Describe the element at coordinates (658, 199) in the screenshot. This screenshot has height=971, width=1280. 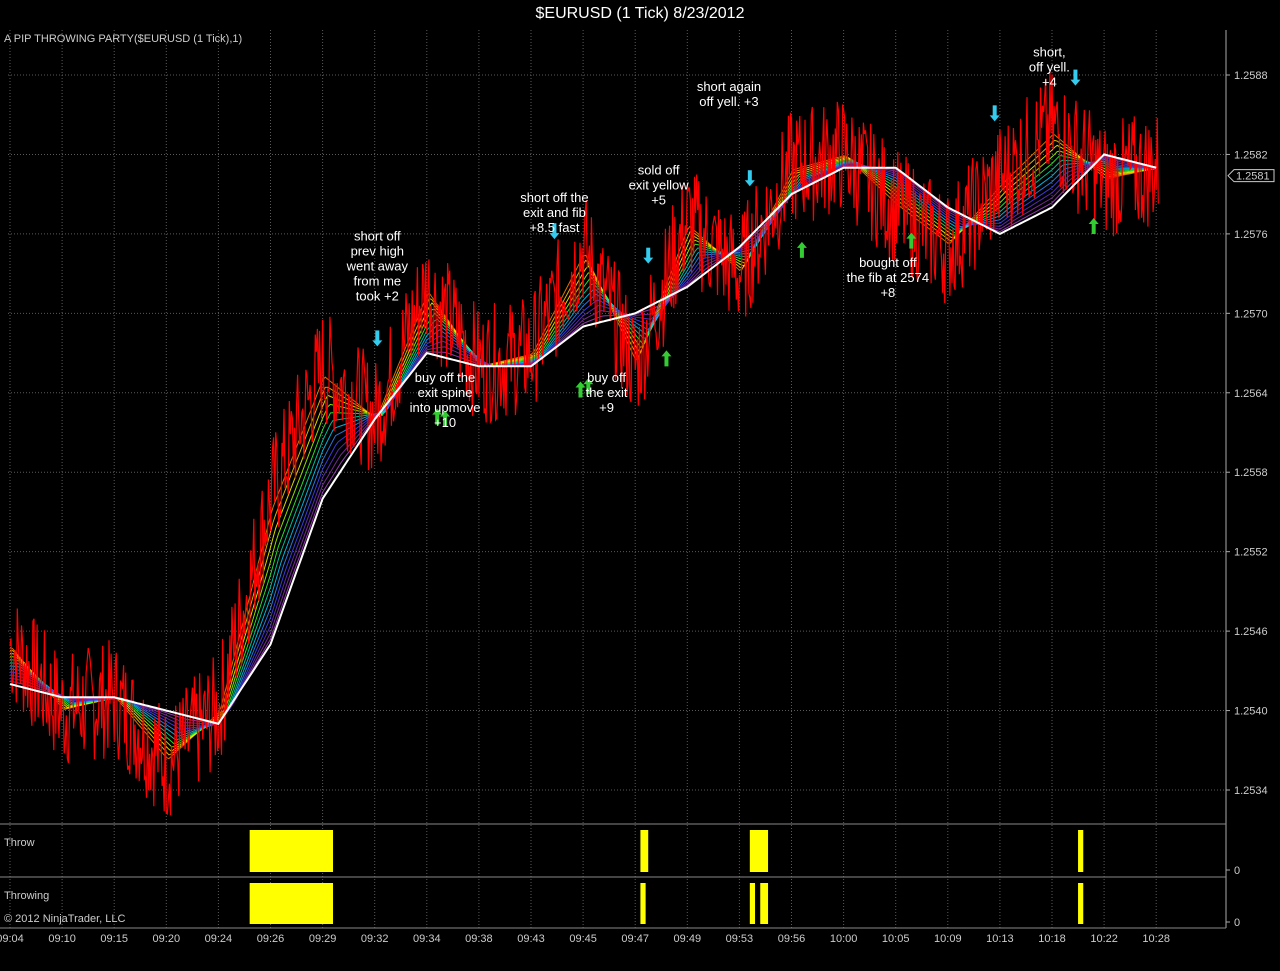
I see `trade-annotation: +5` at that location.